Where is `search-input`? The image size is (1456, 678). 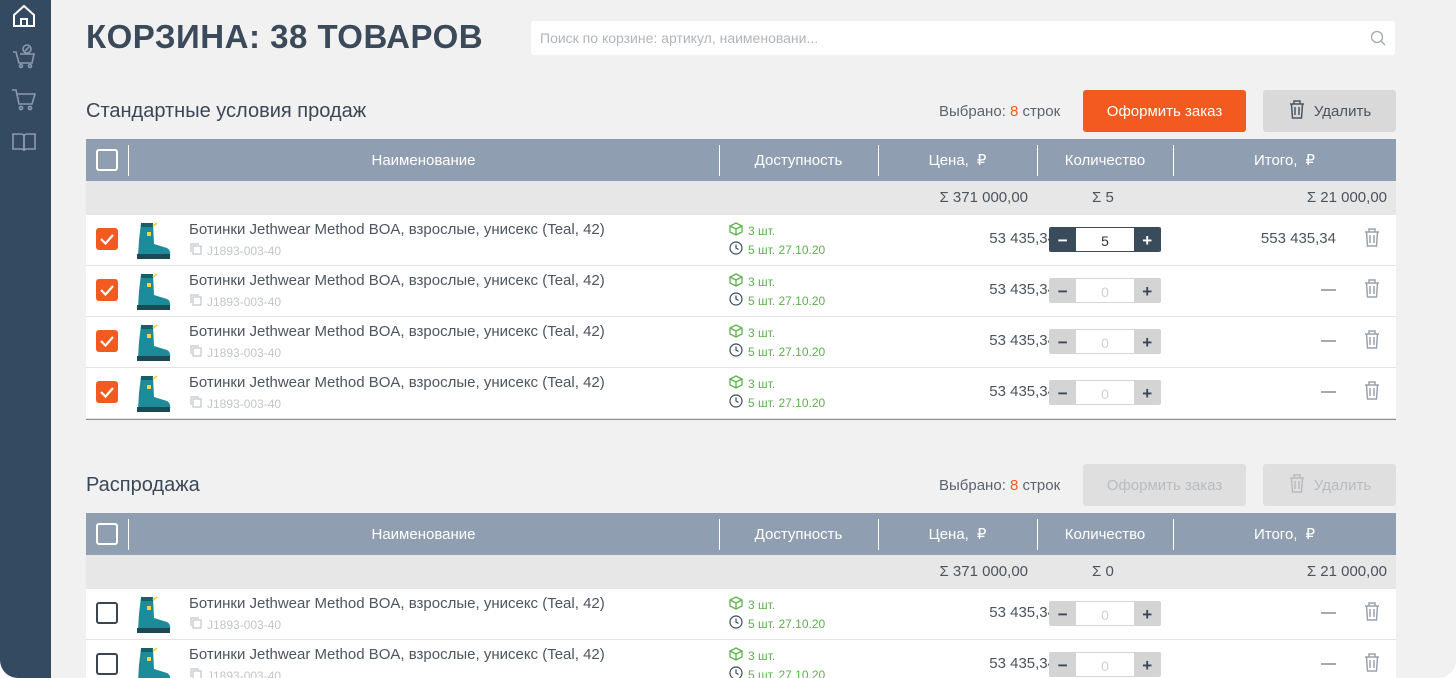 search-input is located at coordinates (941, 38).